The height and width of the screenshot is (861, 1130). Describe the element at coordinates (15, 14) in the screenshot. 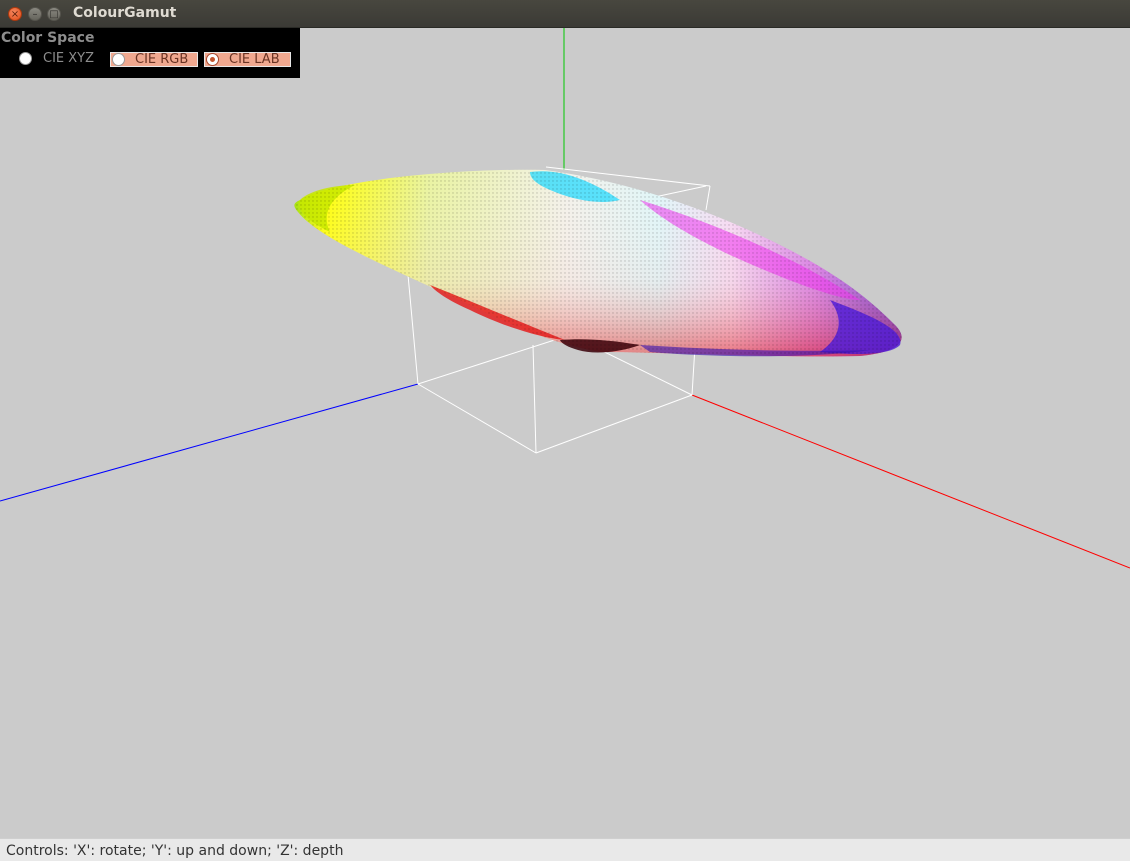

I see `close-icon: ×` at that location.